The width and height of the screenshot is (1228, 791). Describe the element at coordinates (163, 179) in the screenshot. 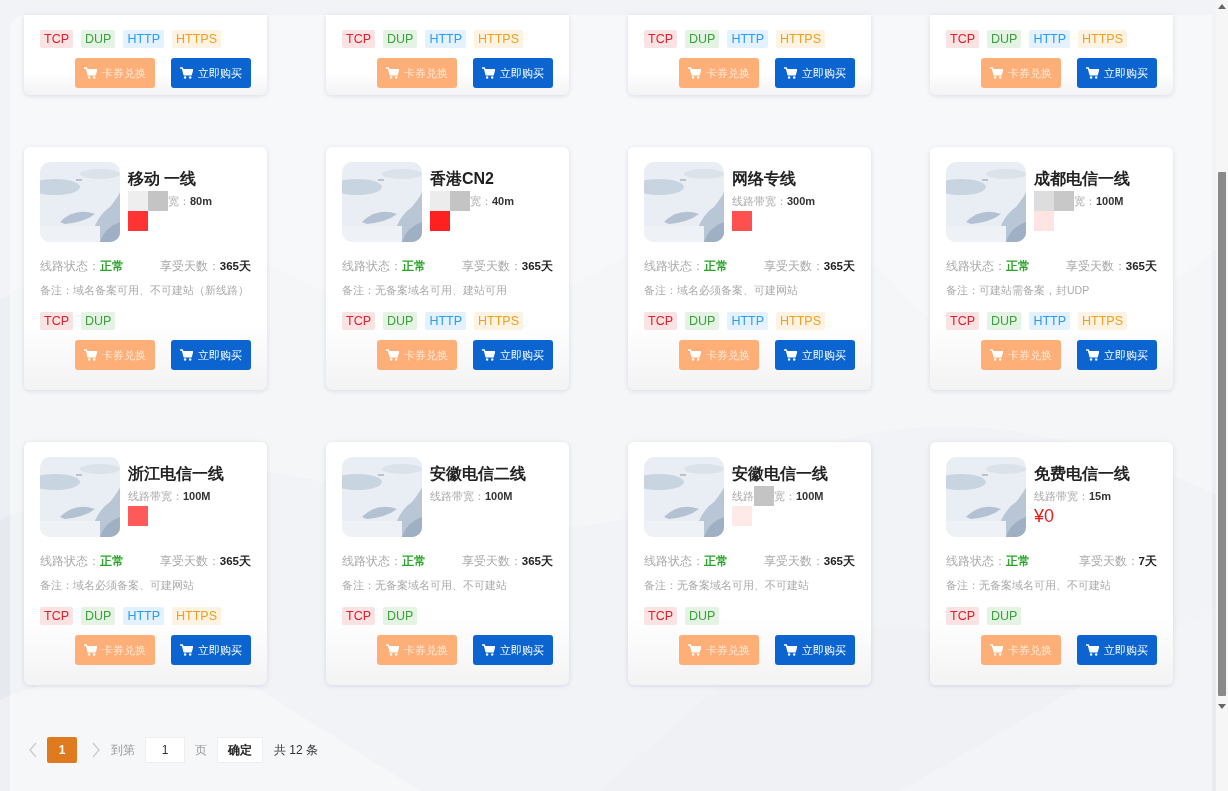

I see `product-title: 移动 一线` at that location.